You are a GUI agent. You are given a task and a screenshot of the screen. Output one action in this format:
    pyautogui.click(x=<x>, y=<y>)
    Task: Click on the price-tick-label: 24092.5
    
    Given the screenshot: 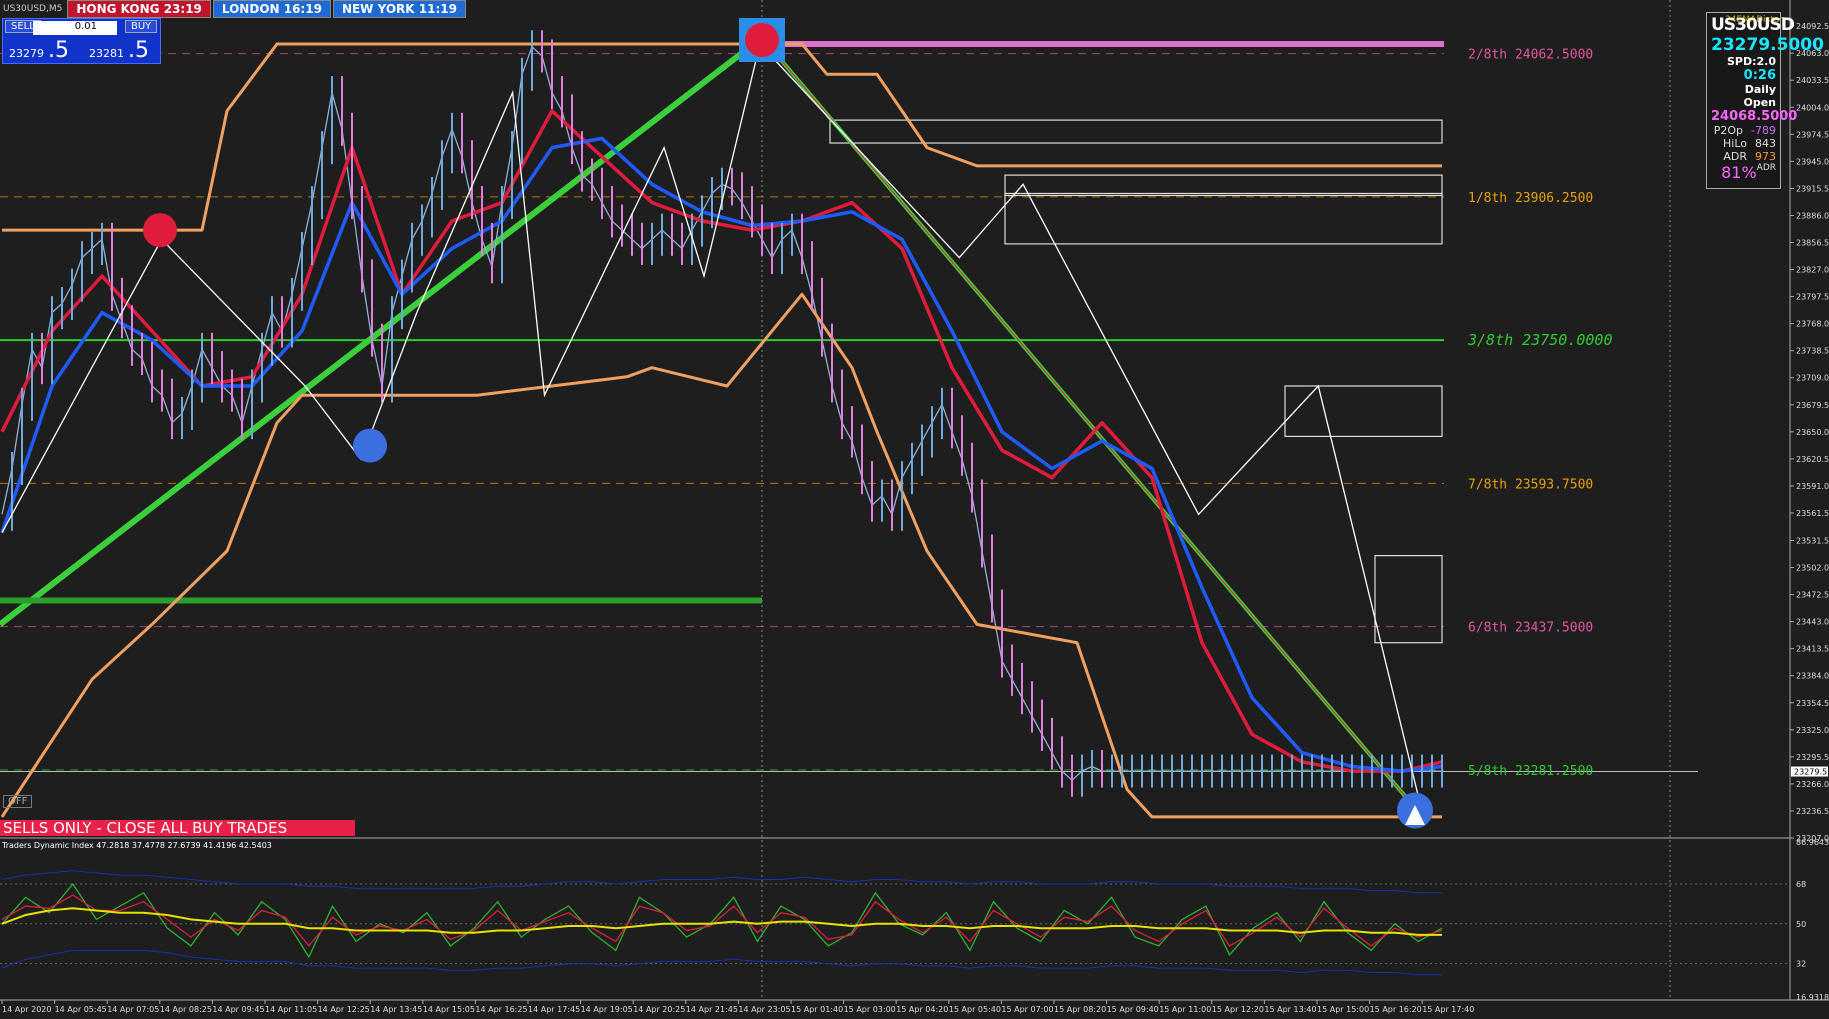 What is the action you would take?
    pyautogui.click(x=1812, y=26)
    